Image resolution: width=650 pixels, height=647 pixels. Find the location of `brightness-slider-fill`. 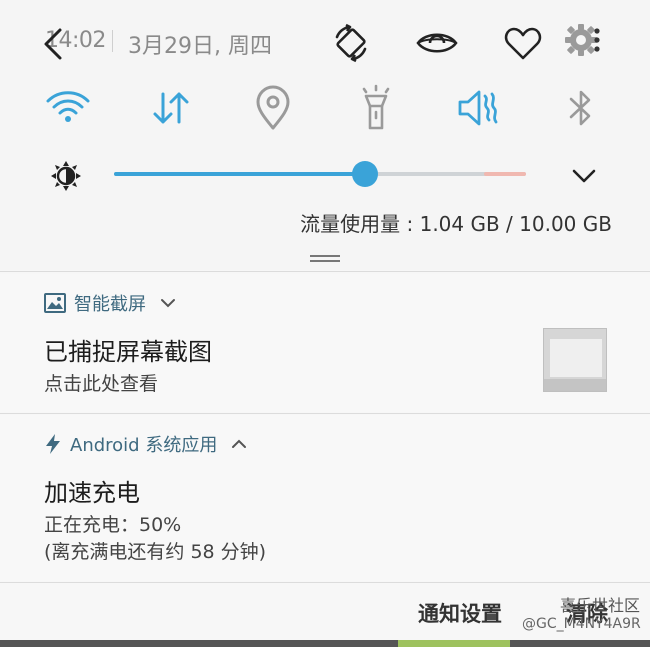

brightness-slider-fill is located at coordinates (239, 174).